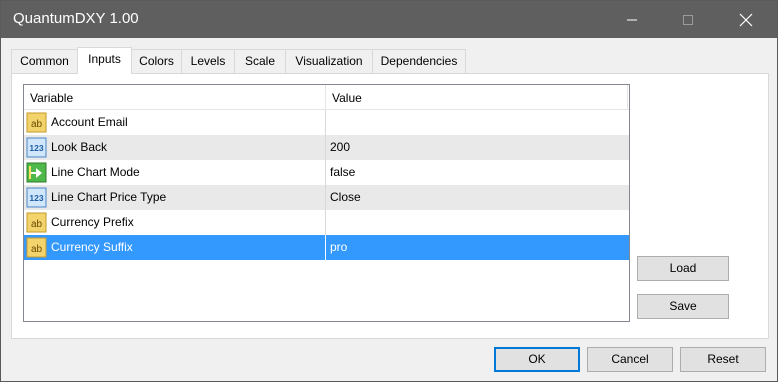 The height and width of the screenshot is (382, 778). I want to click on table-row: Line Chart Mode false, so click(326, 172).